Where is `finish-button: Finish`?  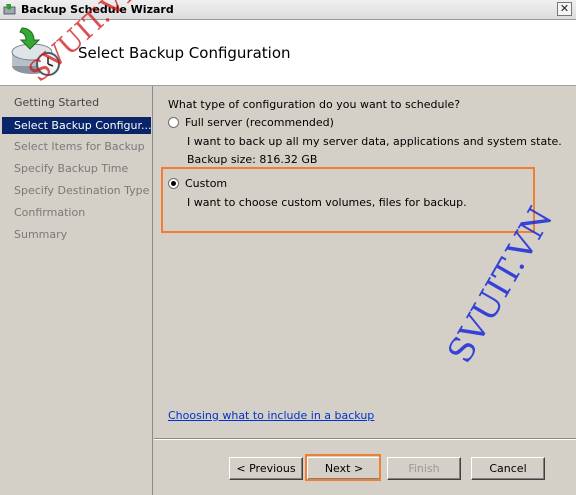
finish-button: Finish is located at coordinates (424, 468).